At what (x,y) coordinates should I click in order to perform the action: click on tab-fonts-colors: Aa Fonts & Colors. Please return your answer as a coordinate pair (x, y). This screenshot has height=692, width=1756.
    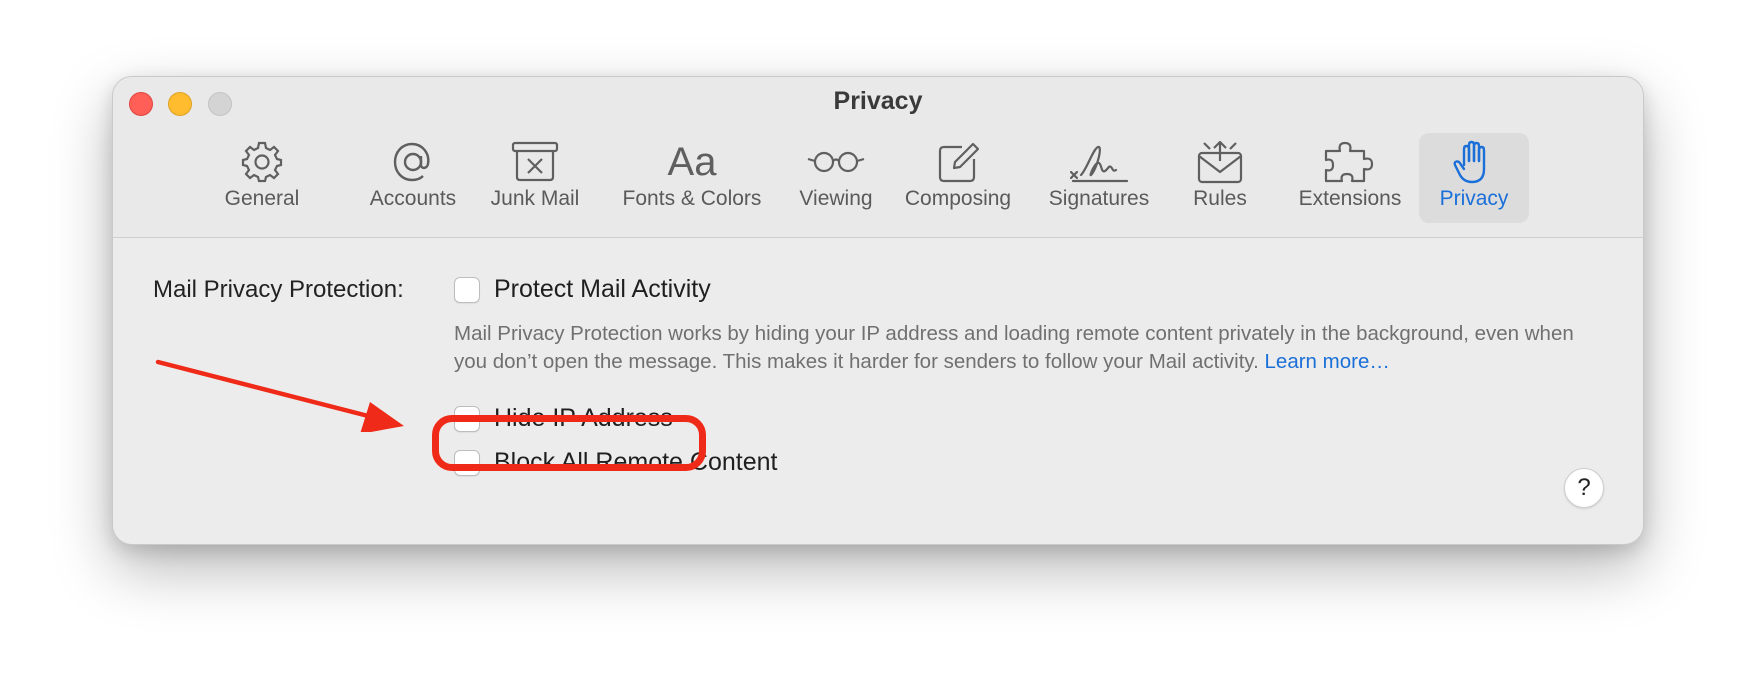
    Looking at the image, I should click on (692, 178).